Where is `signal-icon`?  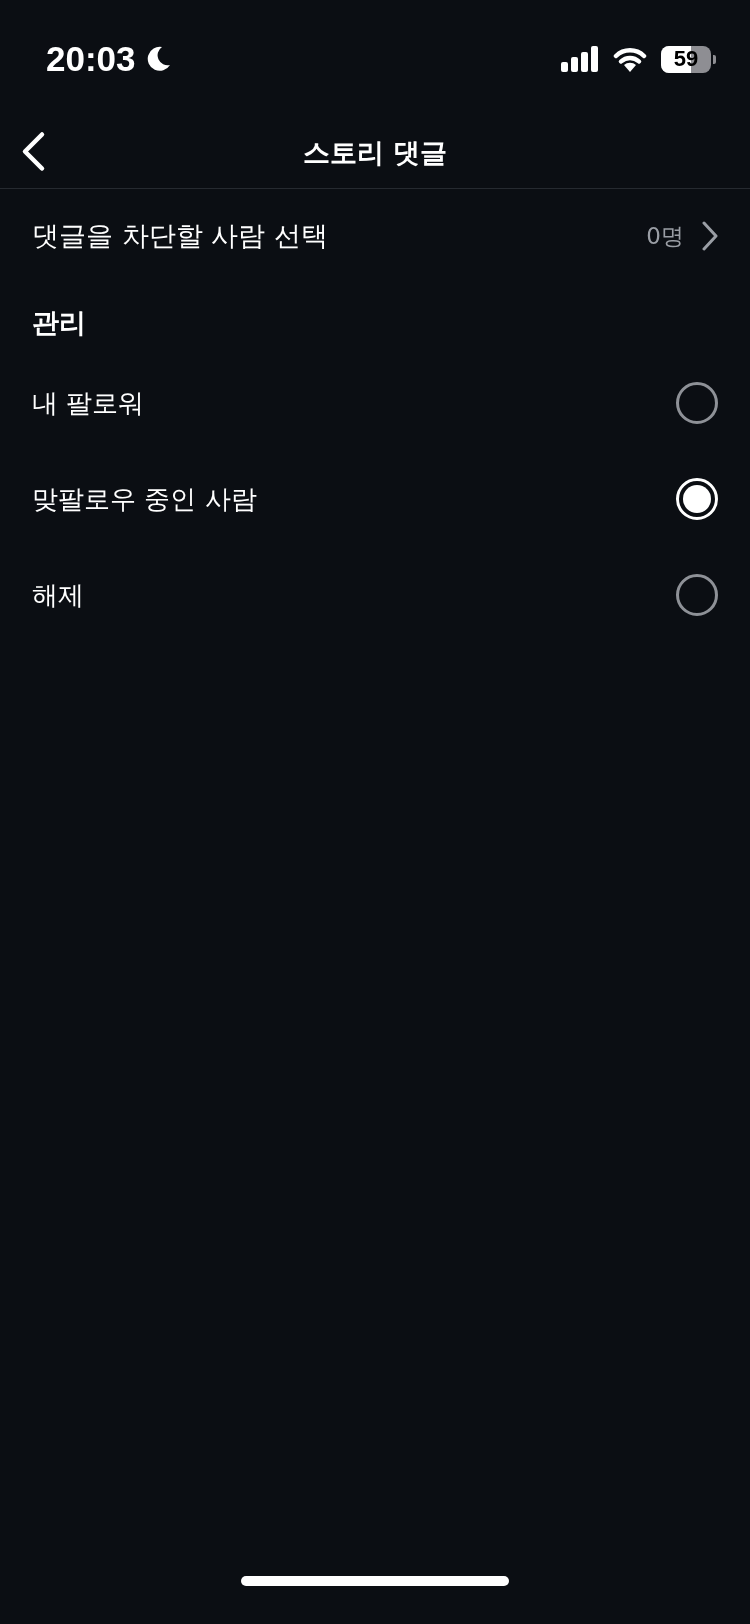 signal-icon is located at coordinates (580, 59).